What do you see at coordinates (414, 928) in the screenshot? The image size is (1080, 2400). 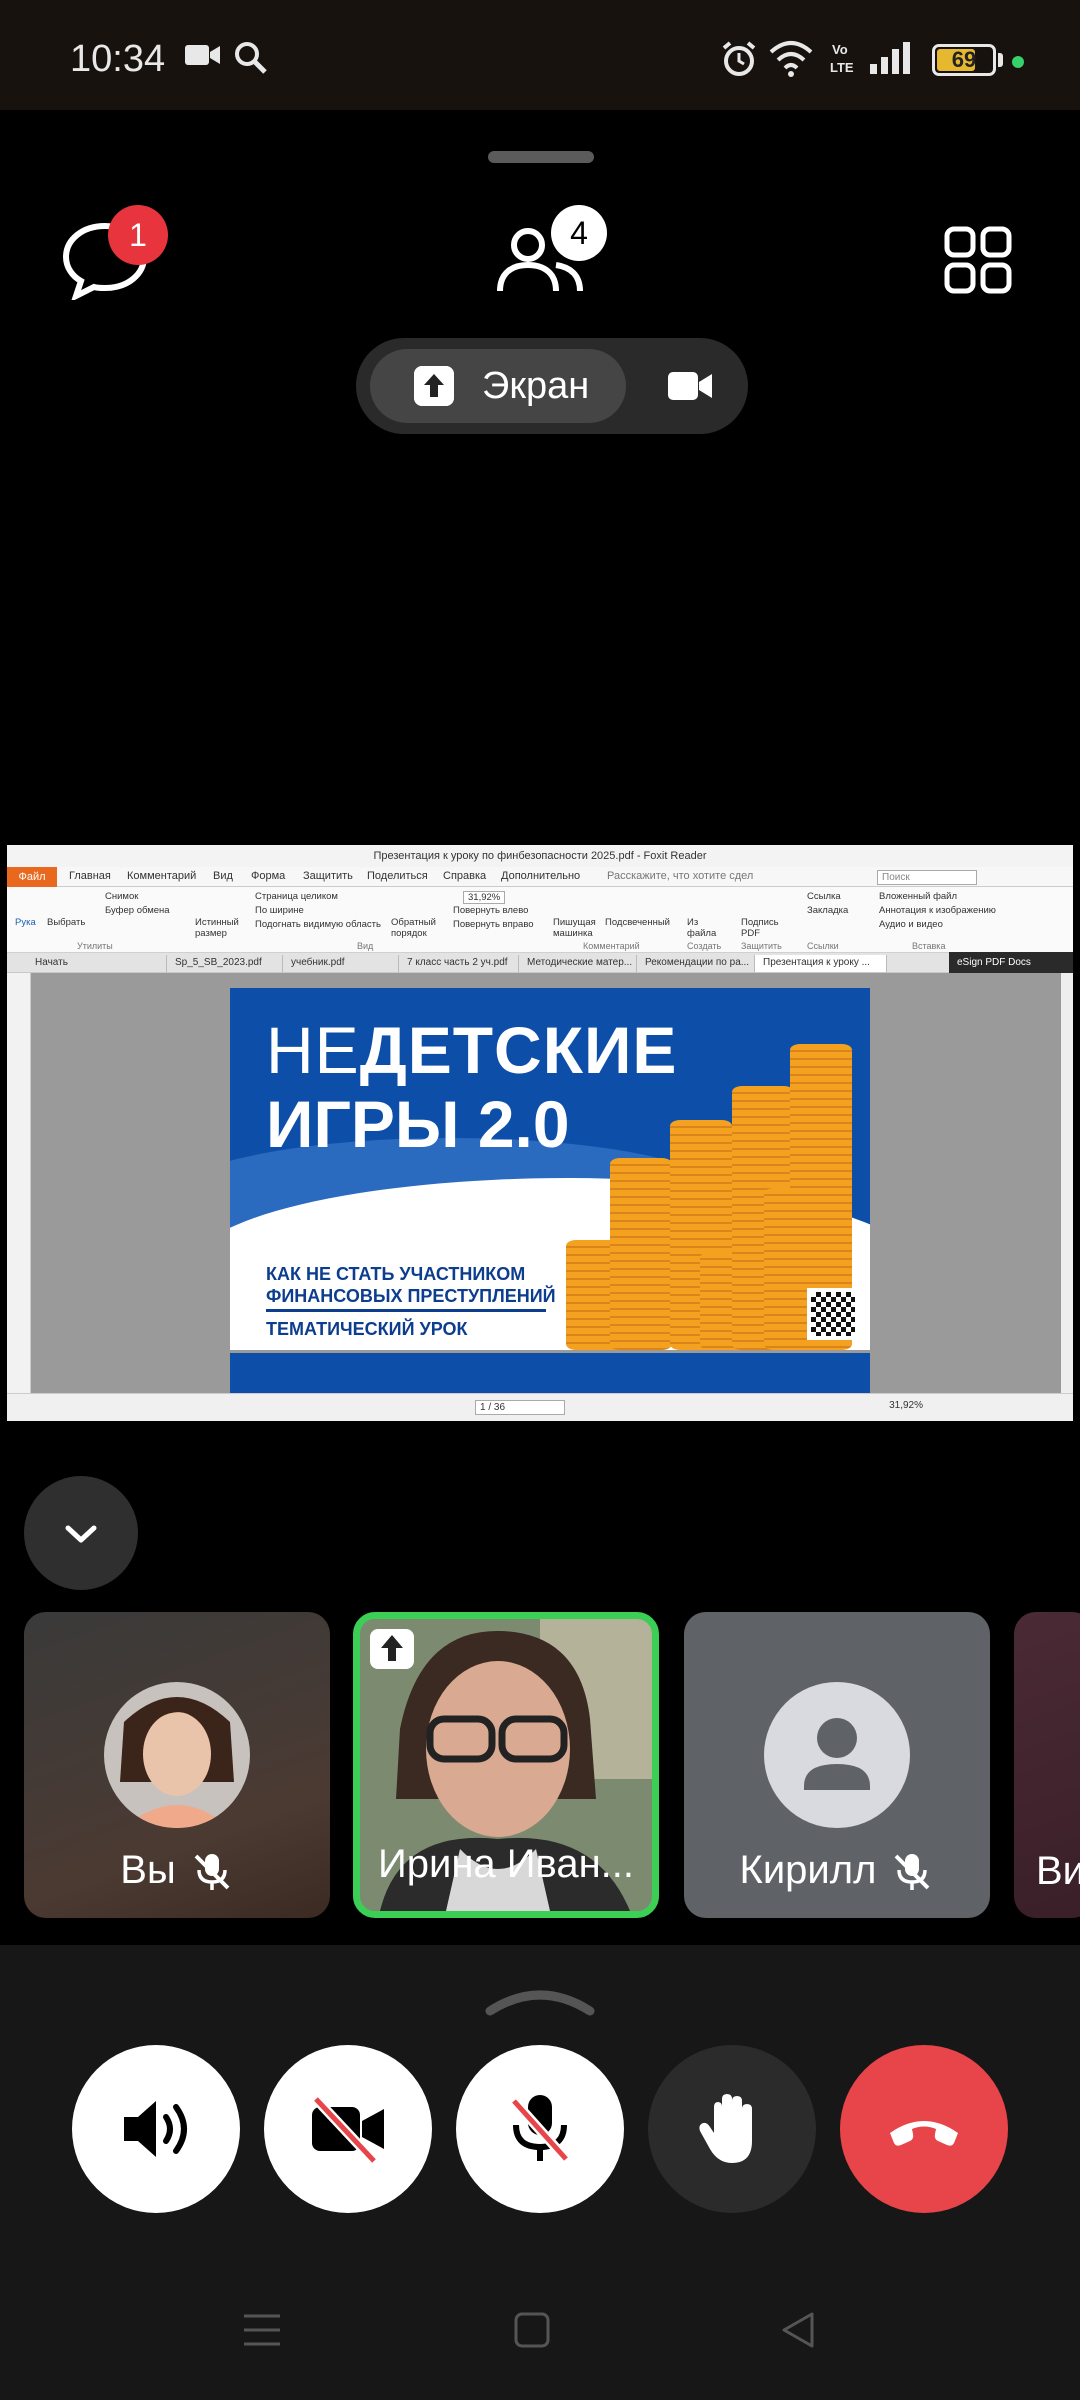 I see `reverse-order-tool: Обратный порядок` at bounding box center [414, 928].